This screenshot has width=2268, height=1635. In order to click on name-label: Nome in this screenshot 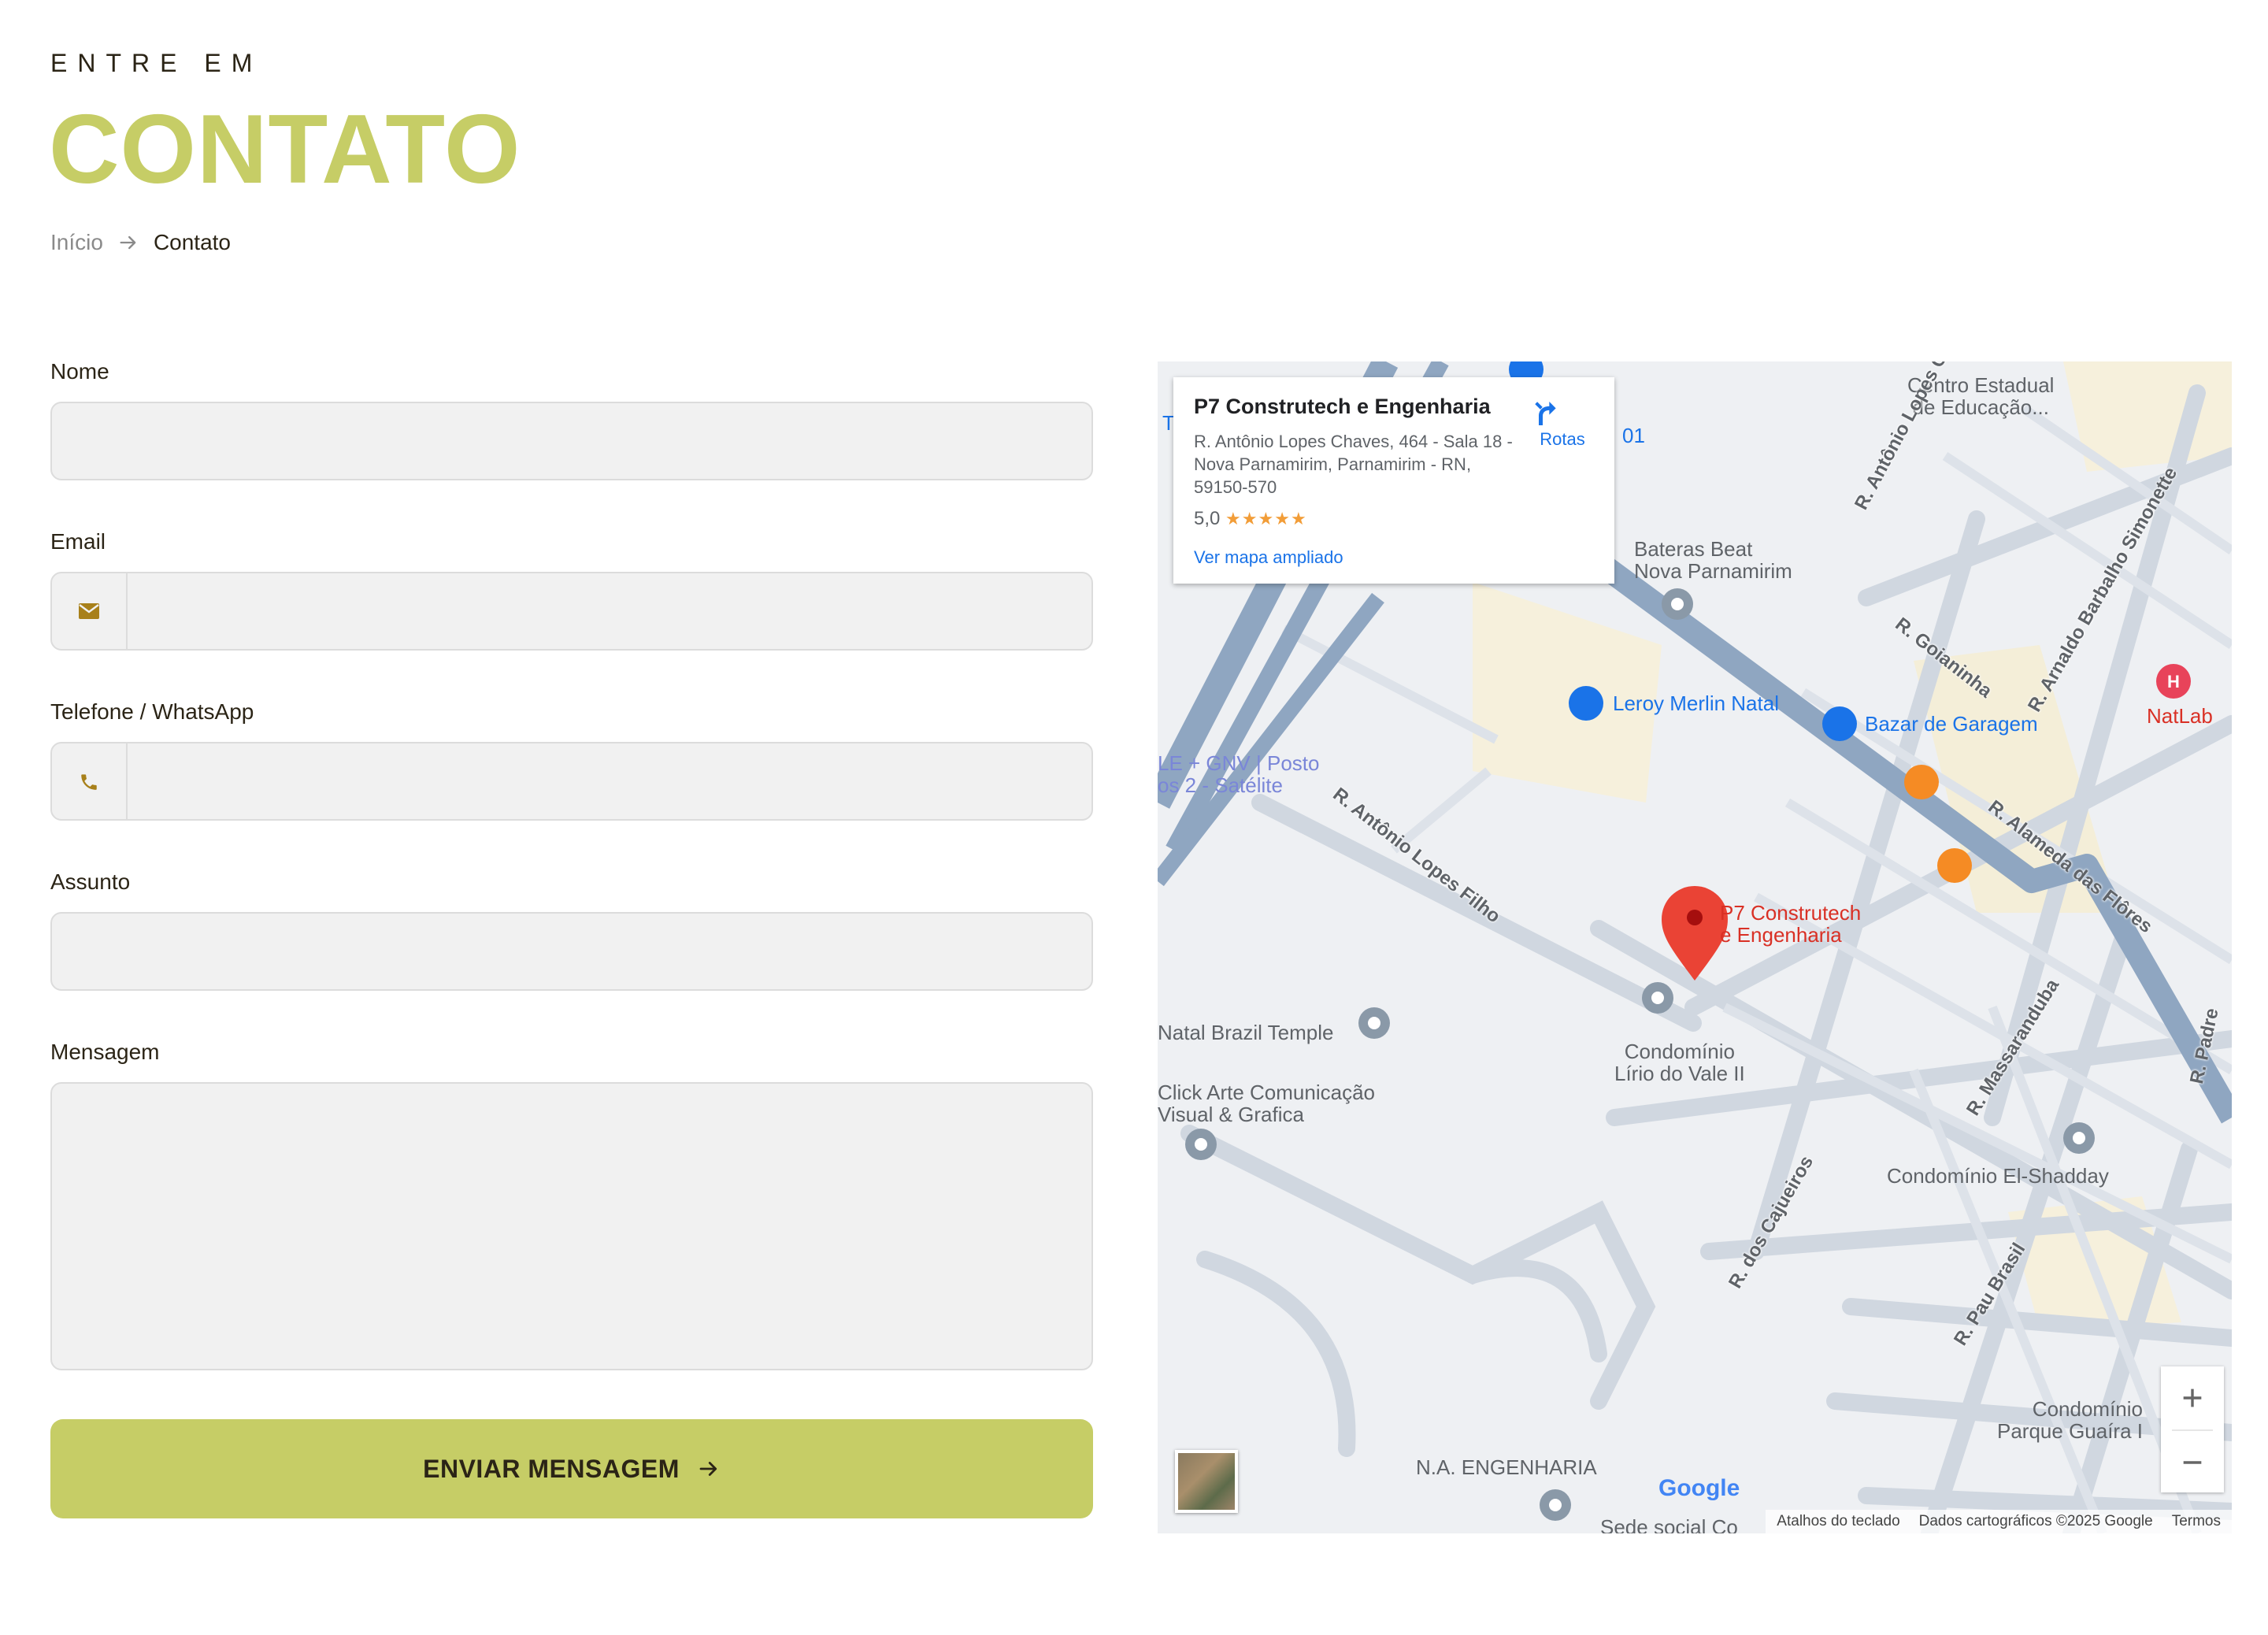, I will do `click(79, 371)`.